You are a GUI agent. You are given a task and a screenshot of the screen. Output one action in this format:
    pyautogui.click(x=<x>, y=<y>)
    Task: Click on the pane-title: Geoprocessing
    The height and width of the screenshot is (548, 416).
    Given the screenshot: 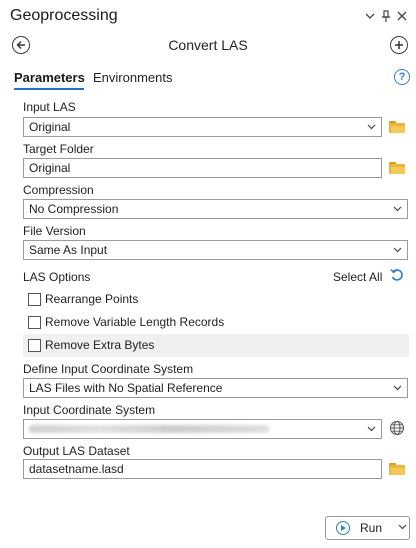 What is the action you would take?
    pyautogui.click(x=64, y=15)
    